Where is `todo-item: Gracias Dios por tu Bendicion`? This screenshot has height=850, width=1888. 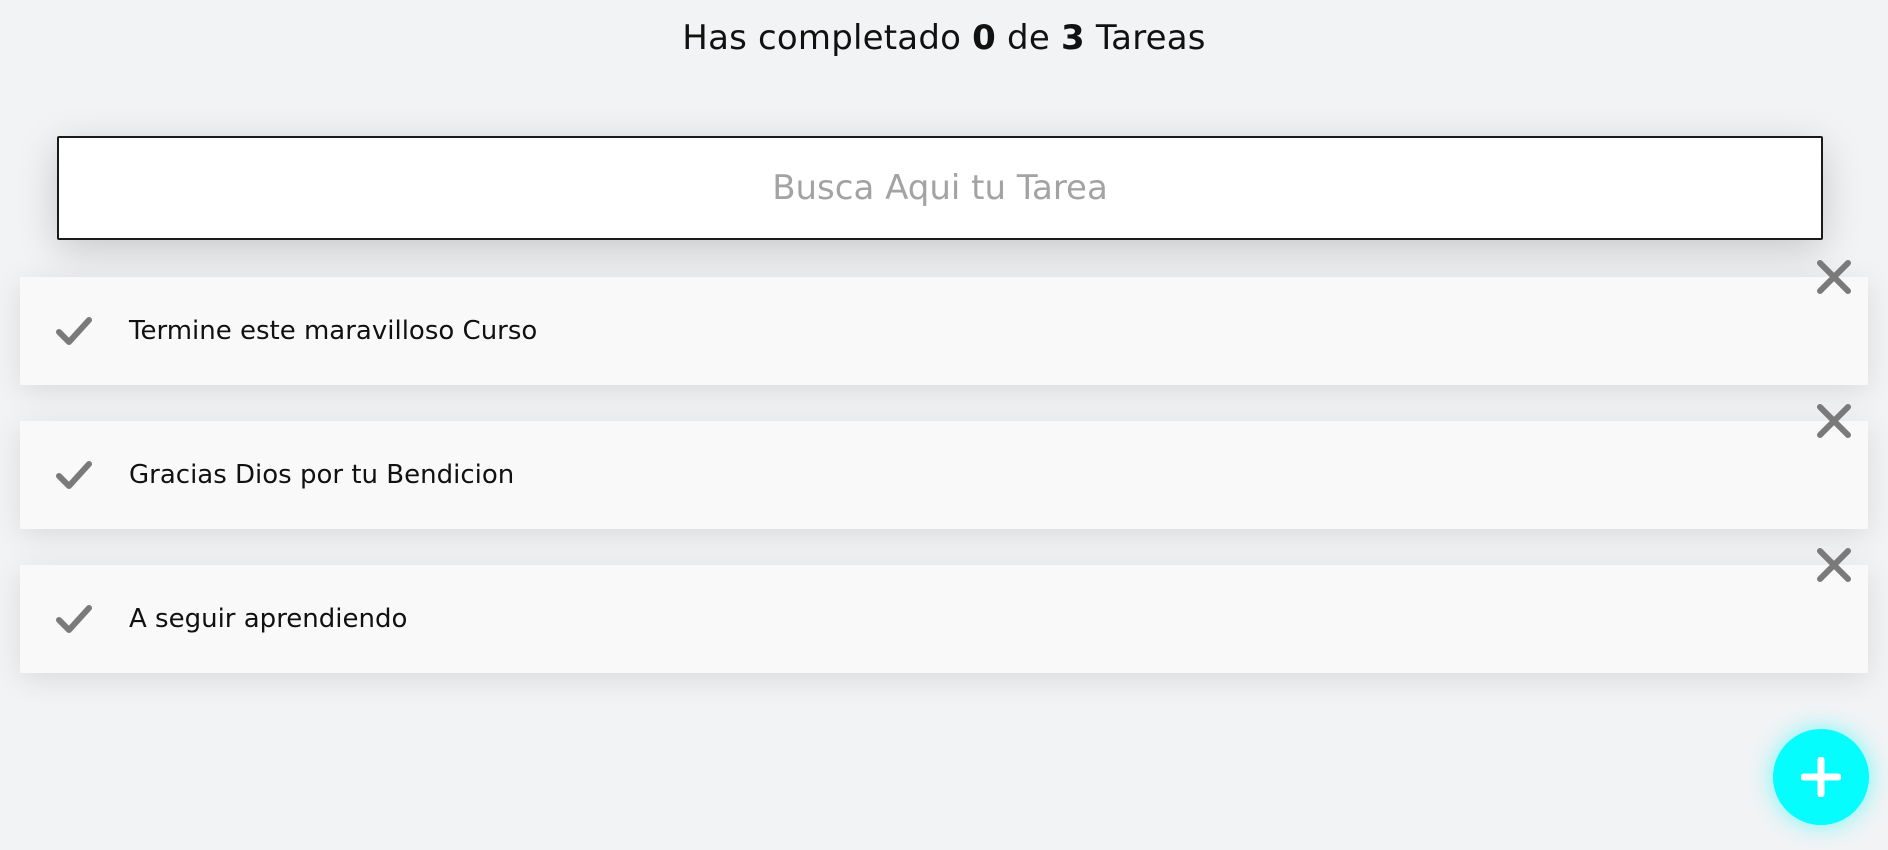
todo-item: Gracias Dios por tu Bendicion is located at coordinates (944, 466).